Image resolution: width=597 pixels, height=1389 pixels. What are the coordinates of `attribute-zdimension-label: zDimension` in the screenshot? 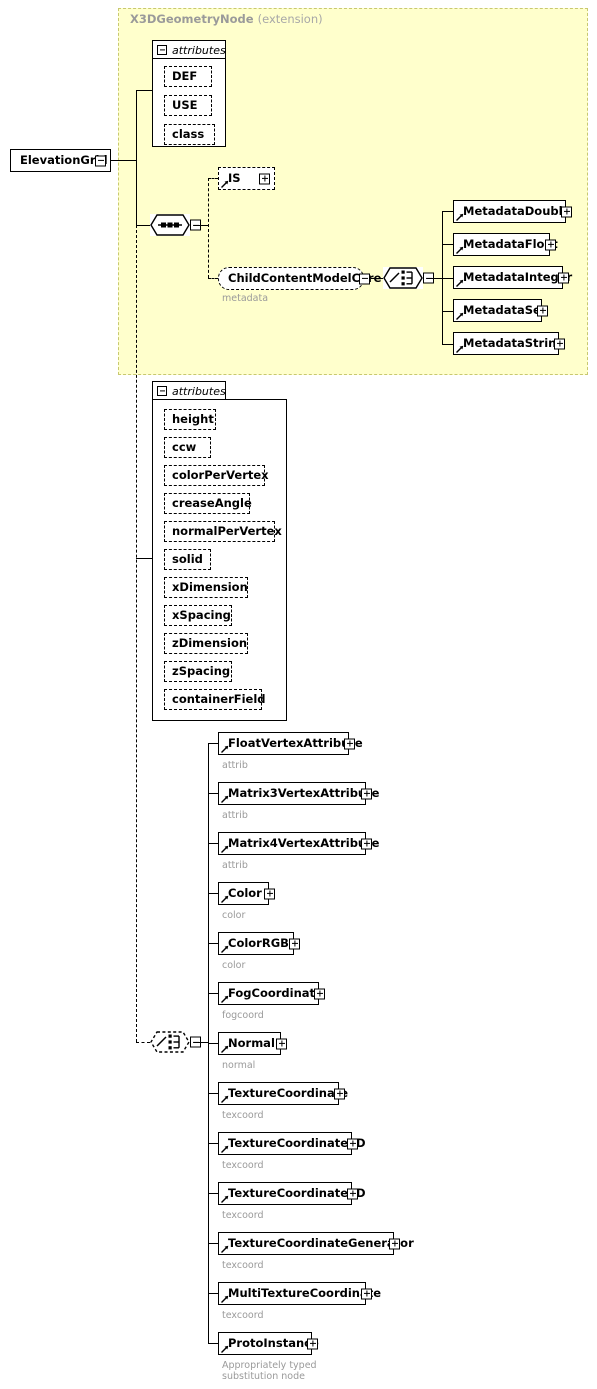 It's located at (210, 642).